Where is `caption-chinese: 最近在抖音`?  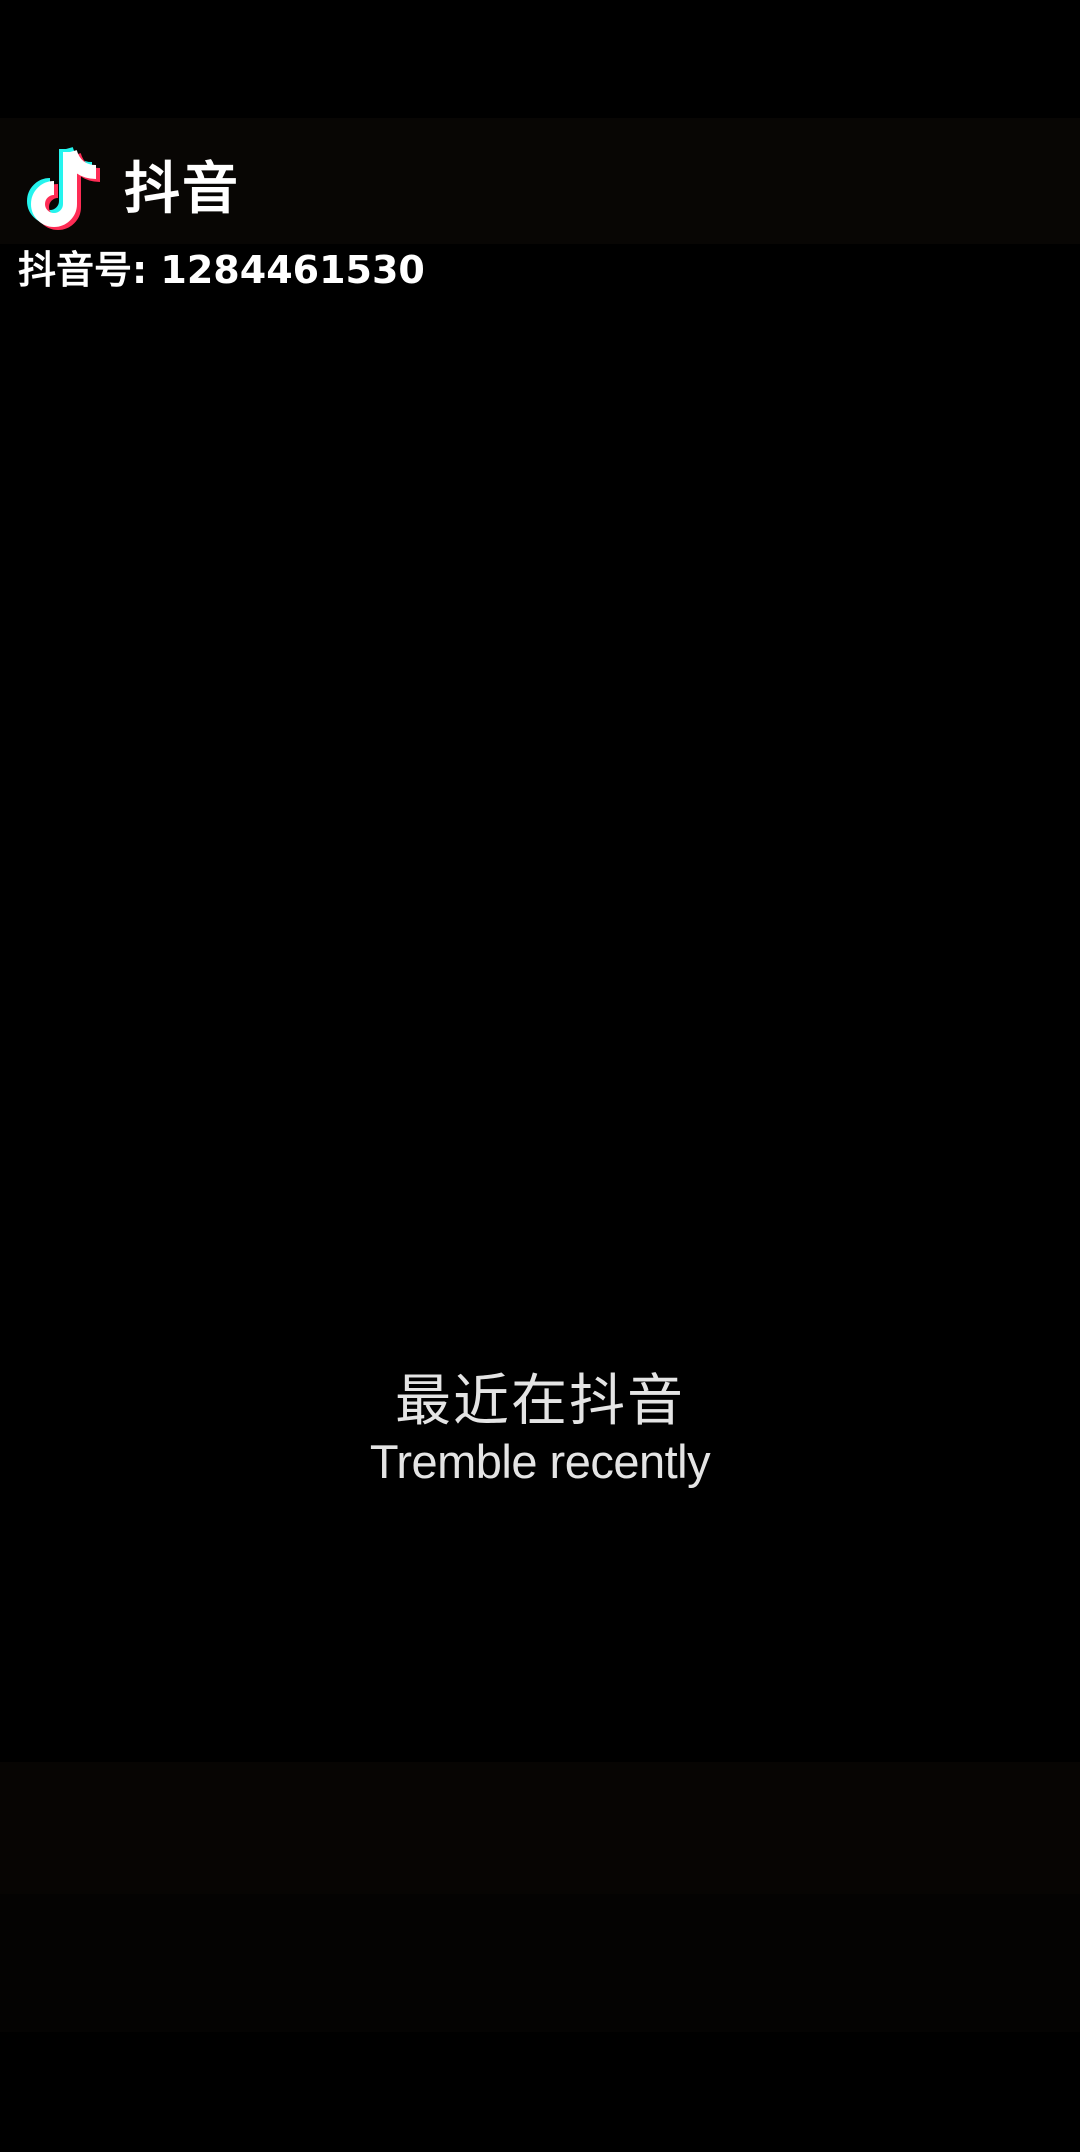 caption-chinese: 最近在抖音 is located at coordinates (540, 1401).